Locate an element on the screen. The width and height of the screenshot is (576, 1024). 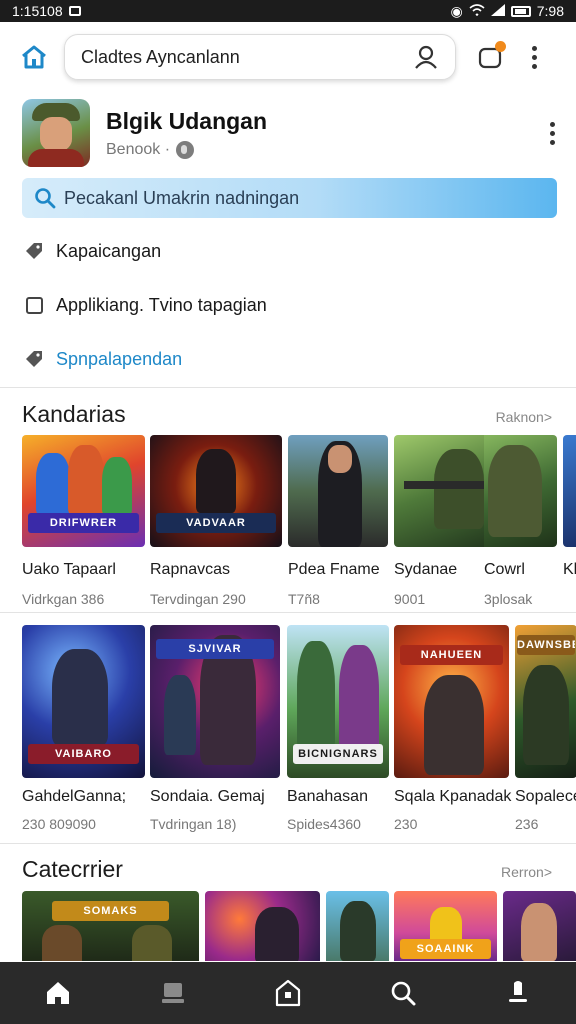
game-title: Sopalece is located at coordinates (545, 796).